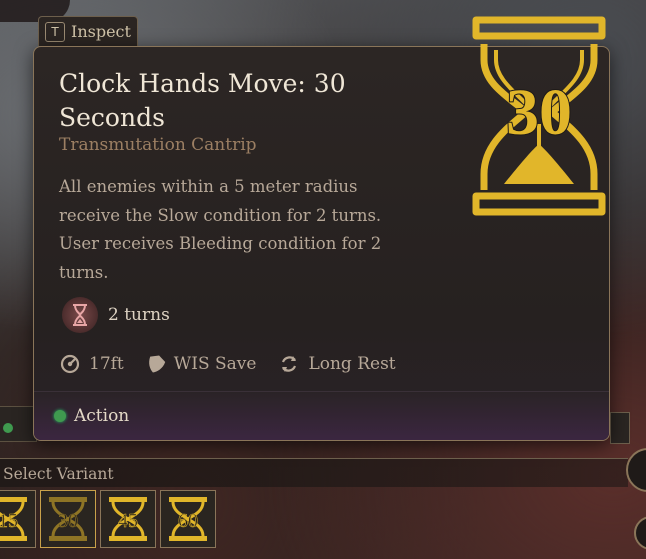 This screenshot has width=646, height=559. What do you see at coordinates (289, 364) in the screenshot?
I see `recharge-icon` at bounding box center [289, 364].